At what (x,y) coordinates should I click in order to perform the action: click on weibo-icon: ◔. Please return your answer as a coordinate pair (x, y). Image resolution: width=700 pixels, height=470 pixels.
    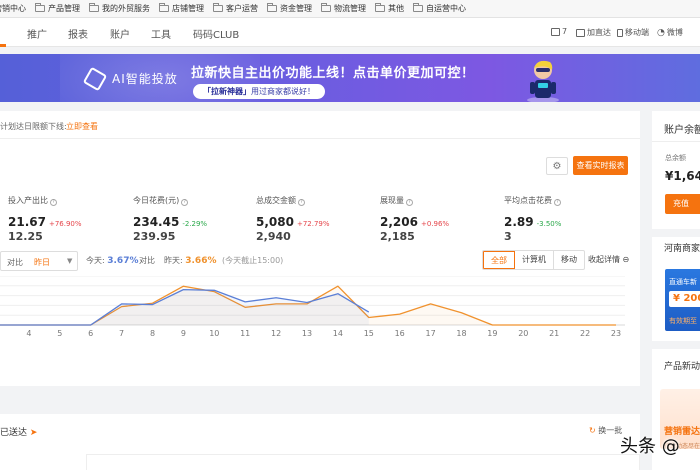
    Looking at the image, I should click on (661, 32).